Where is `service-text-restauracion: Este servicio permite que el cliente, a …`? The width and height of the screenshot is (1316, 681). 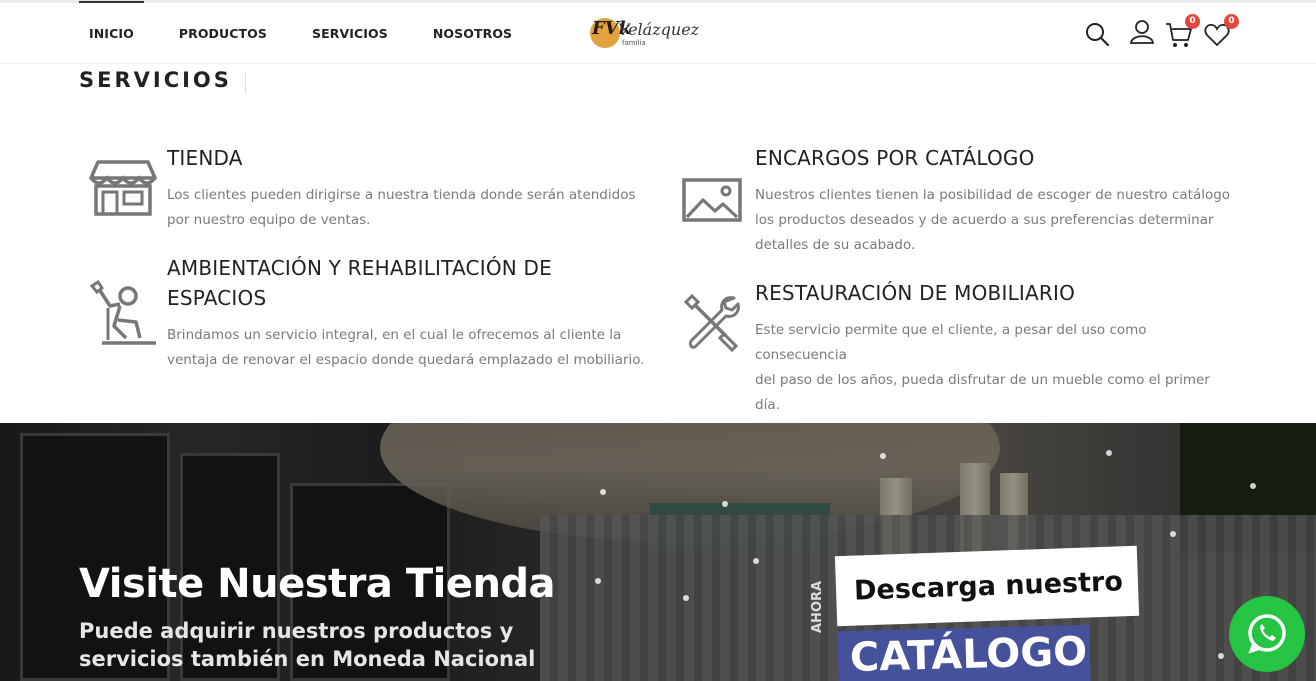 service-text-restauracion: Este servicio permite que el cliente, a … is located at coordinates (995, 368).